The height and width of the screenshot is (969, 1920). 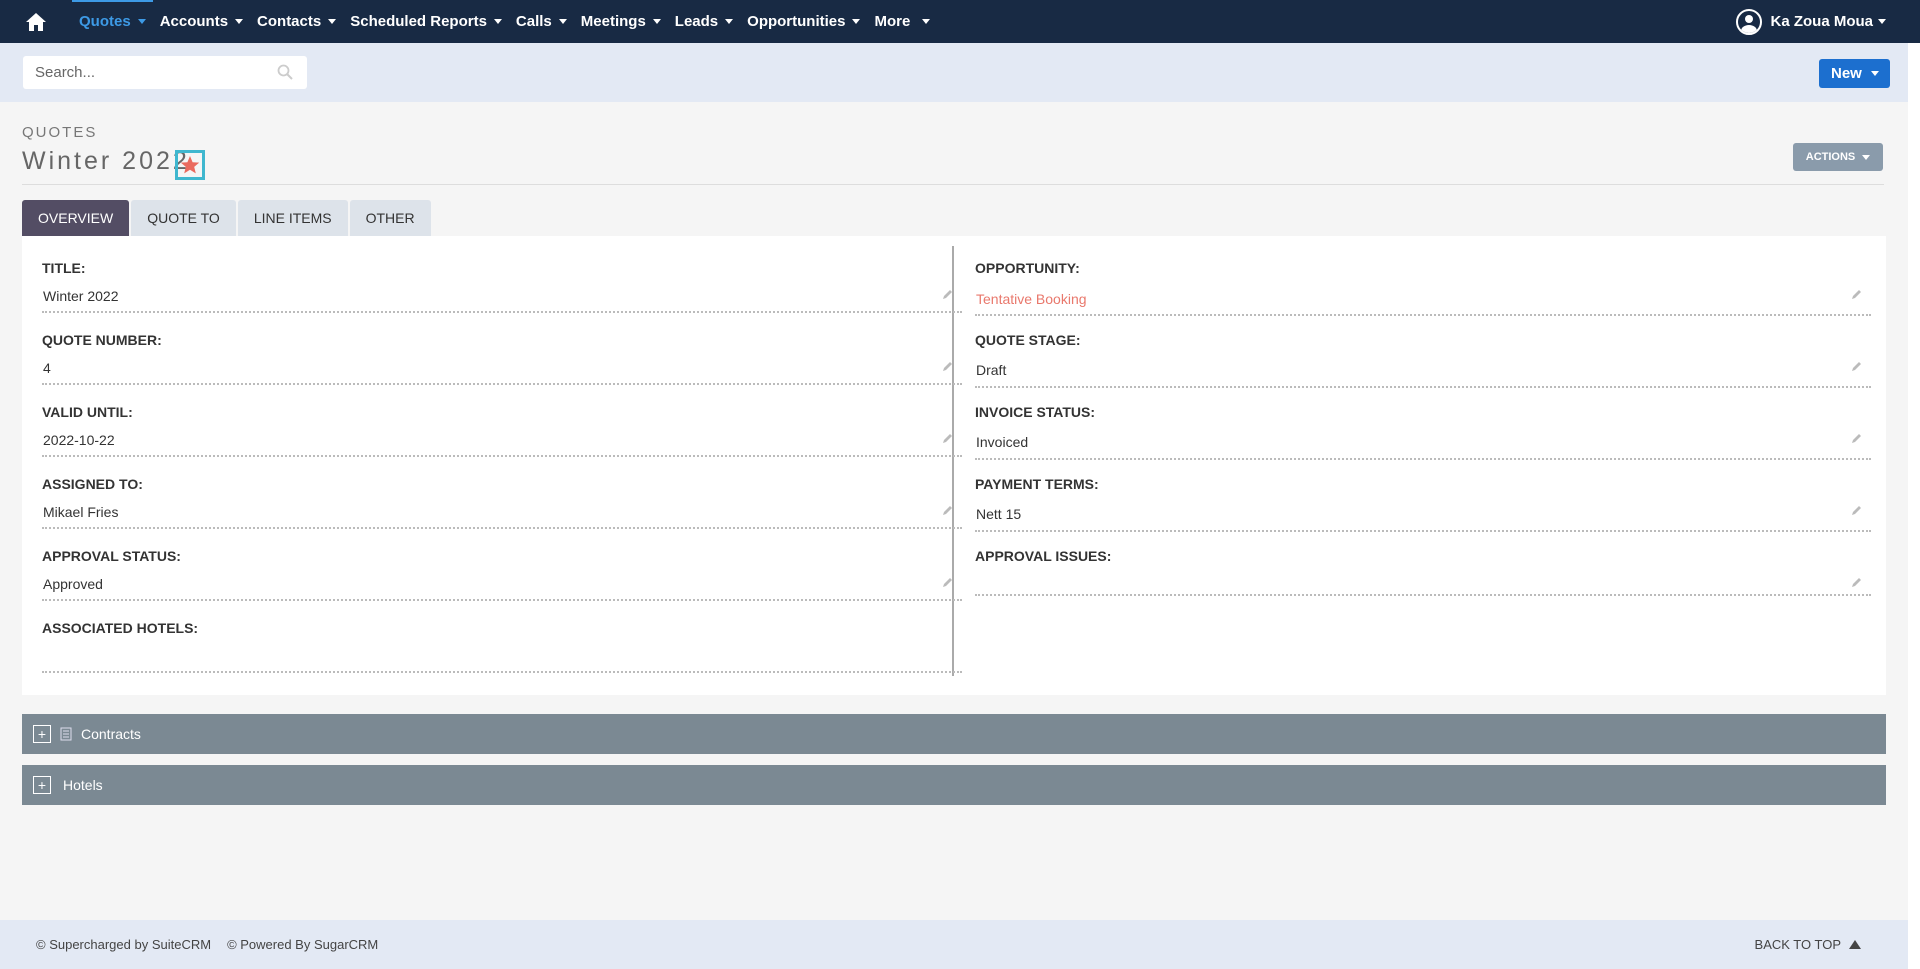 I want to click on new-button: New, so click(x=1854, y=73).